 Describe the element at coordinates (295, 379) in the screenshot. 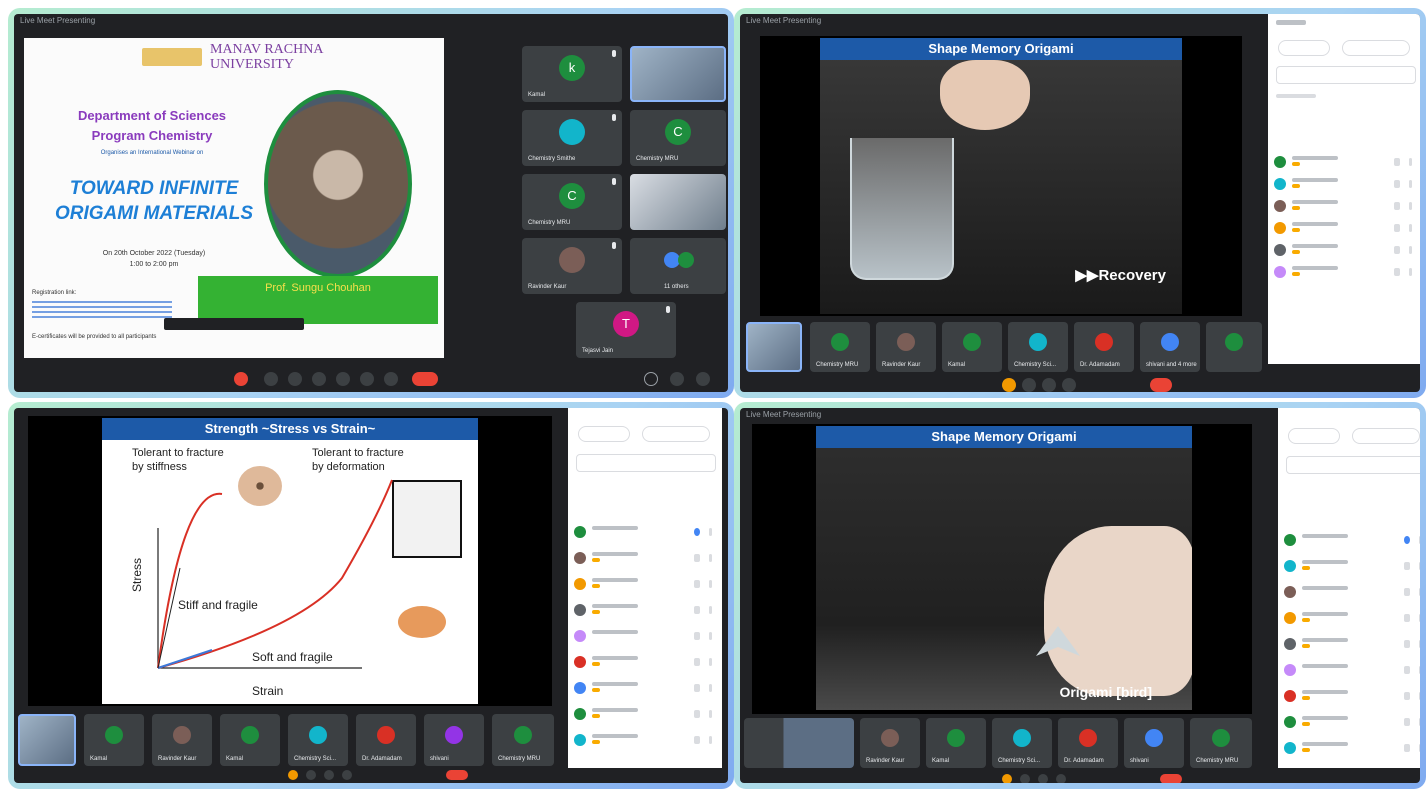

I see `captions-button` at that location.